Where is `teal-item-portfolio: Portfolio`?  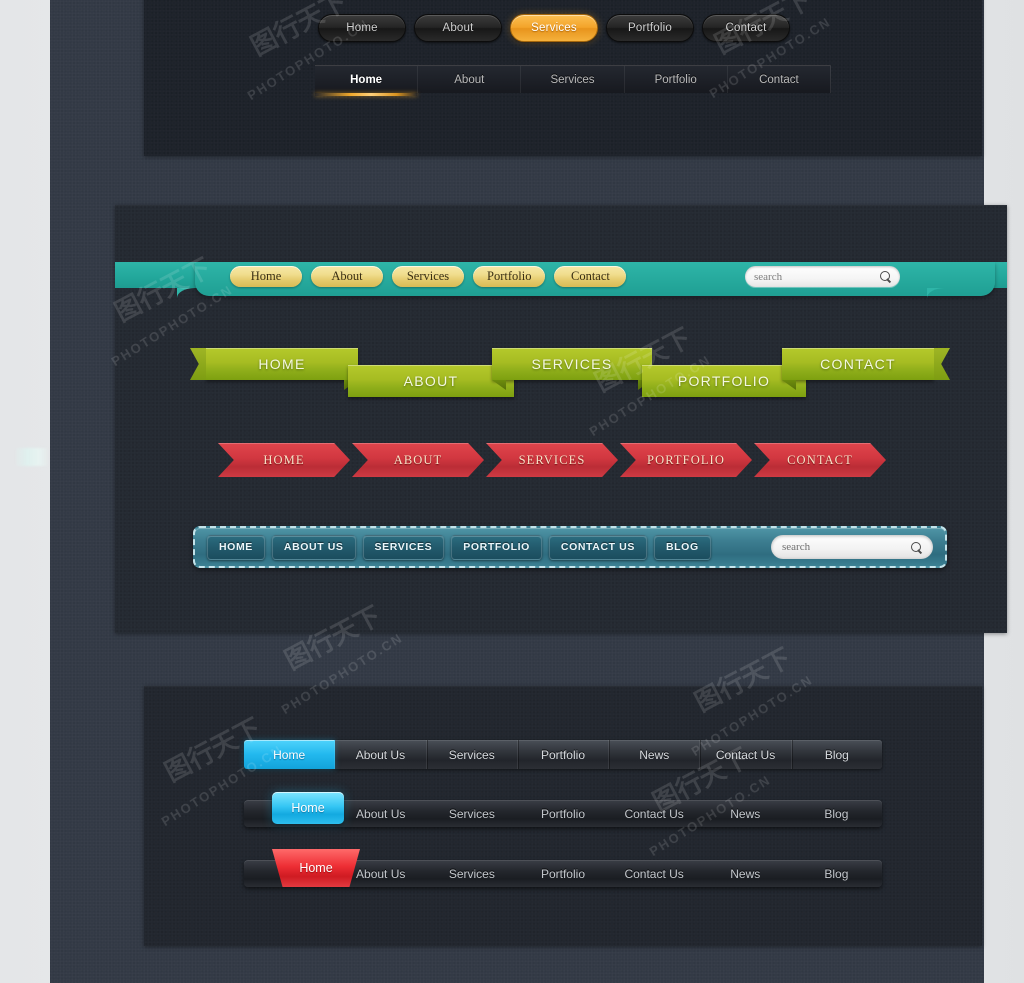 teal-item-portfolio: Portfolio is located at coordinates (509, 276).